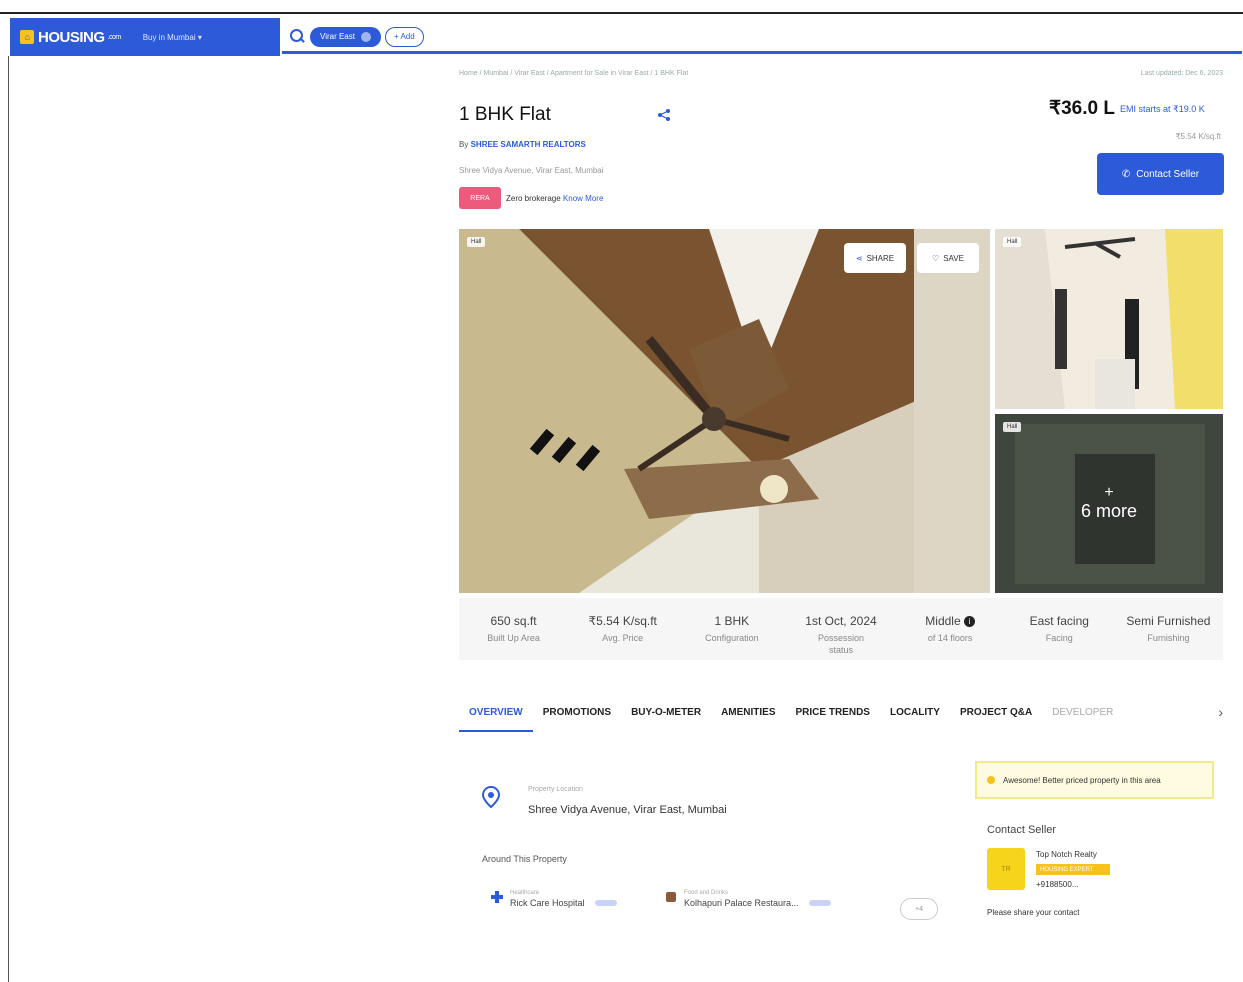  Describe the element at coordinates (476, 242) in the screenshot. I see `main-image-tag: Hall` at that location.